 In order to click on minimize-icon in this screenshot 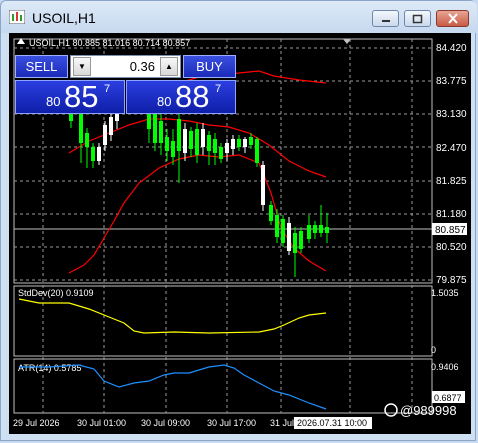, I will do `click(385, 20)`.